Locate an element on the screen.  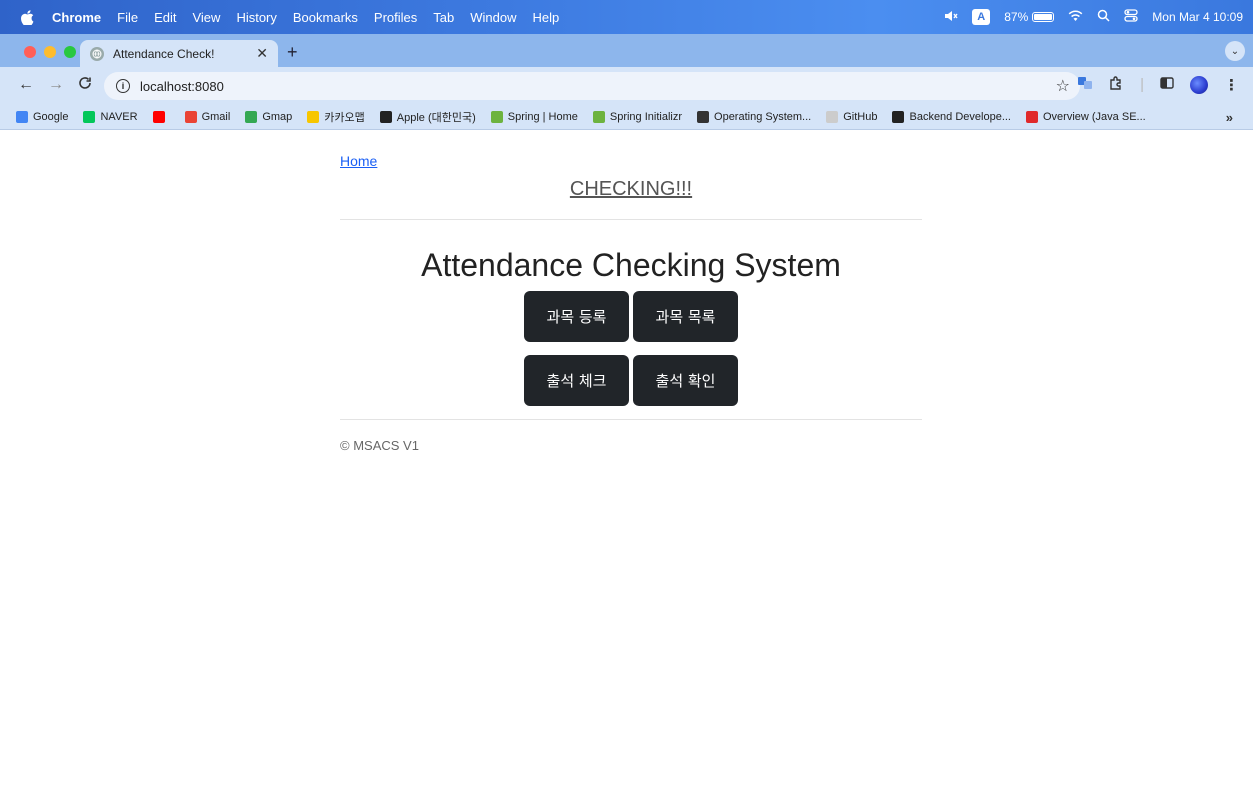
bookmark-label: GitHub is located at coordinates (860, 117).